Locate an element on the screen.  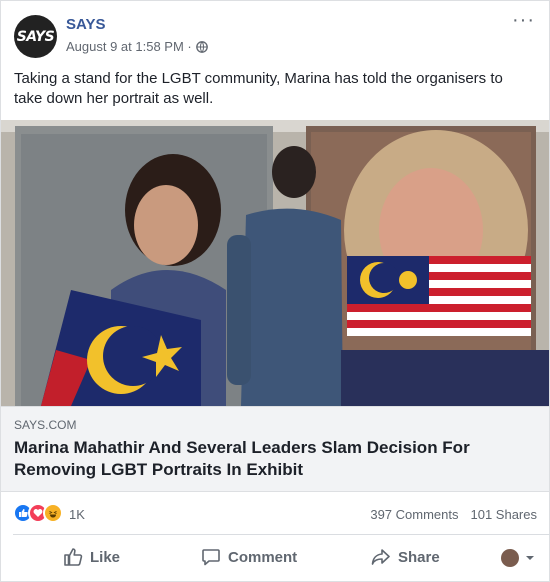
page-name-link: SAYS is located at coordinates (85, 24).